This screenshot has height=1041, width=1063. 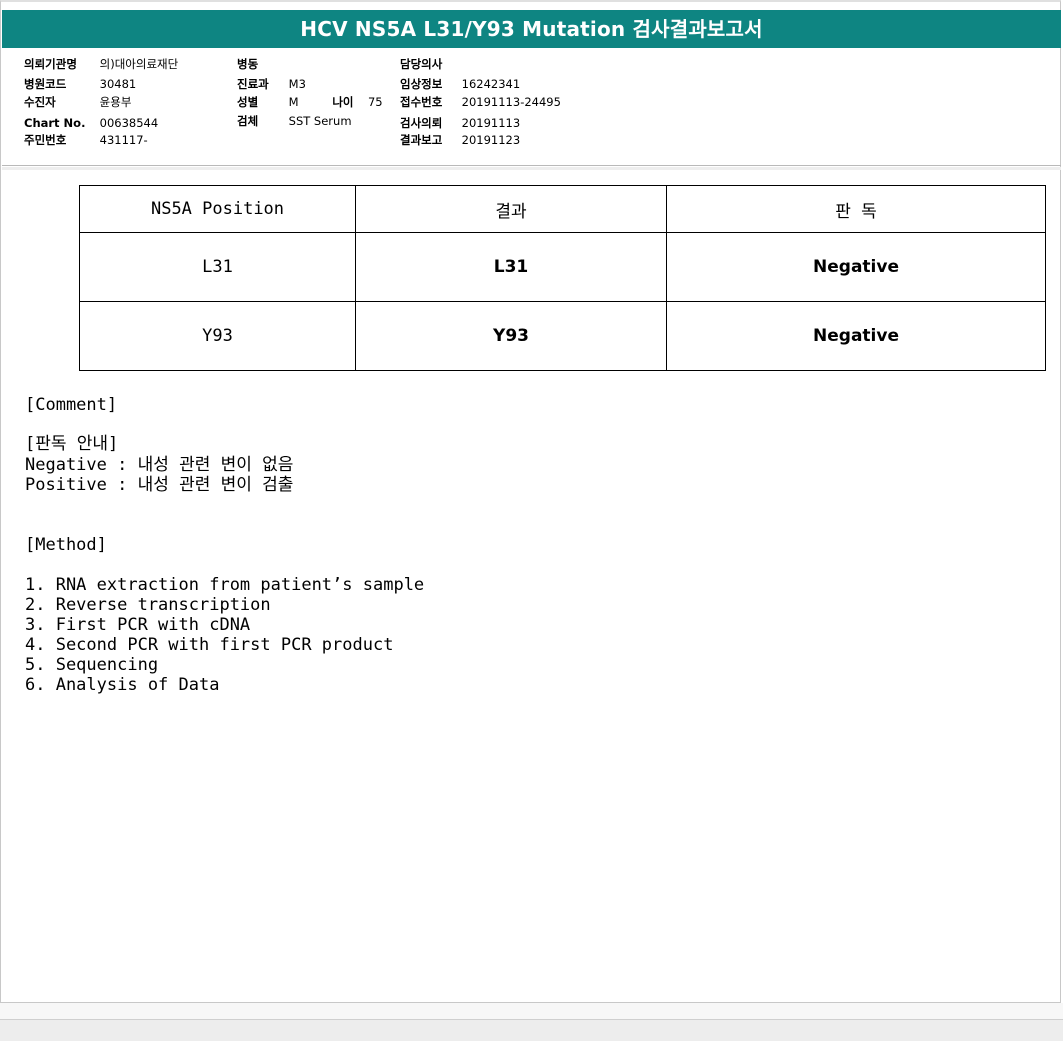 I want to click on ward-field: 병동, so click(x=263, y=64).